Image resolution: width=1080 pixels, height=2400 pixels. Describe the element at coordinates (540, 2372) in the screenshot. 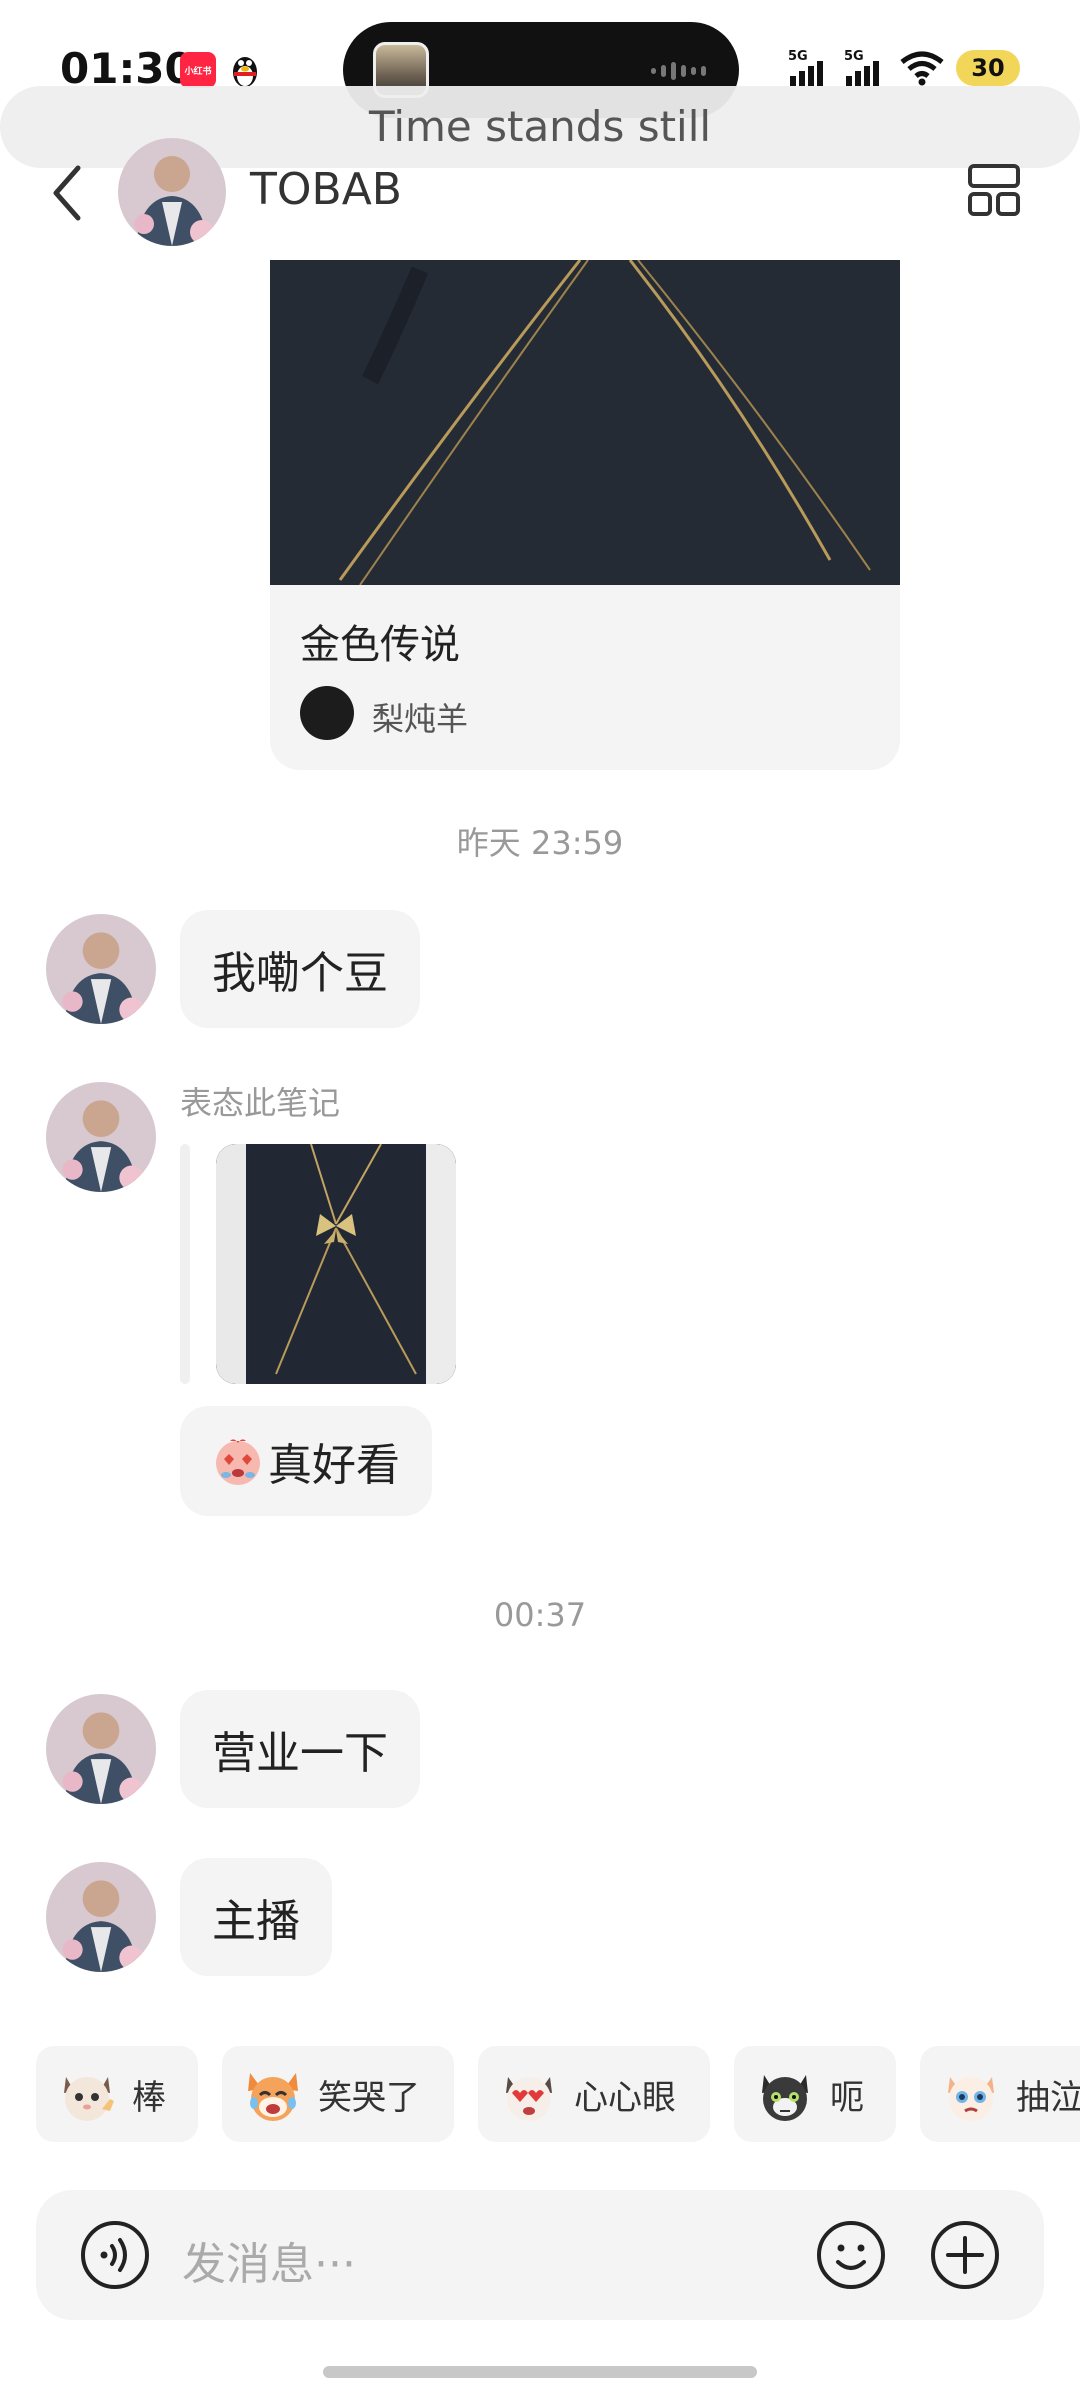

I see `home-indicator` at that location.